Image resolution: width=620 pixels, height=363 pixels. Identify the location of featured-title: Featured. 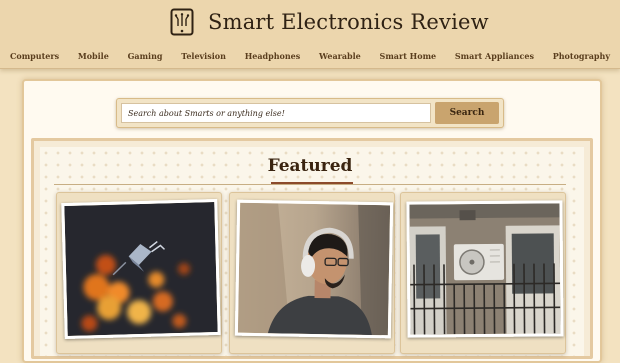
(310, 166).